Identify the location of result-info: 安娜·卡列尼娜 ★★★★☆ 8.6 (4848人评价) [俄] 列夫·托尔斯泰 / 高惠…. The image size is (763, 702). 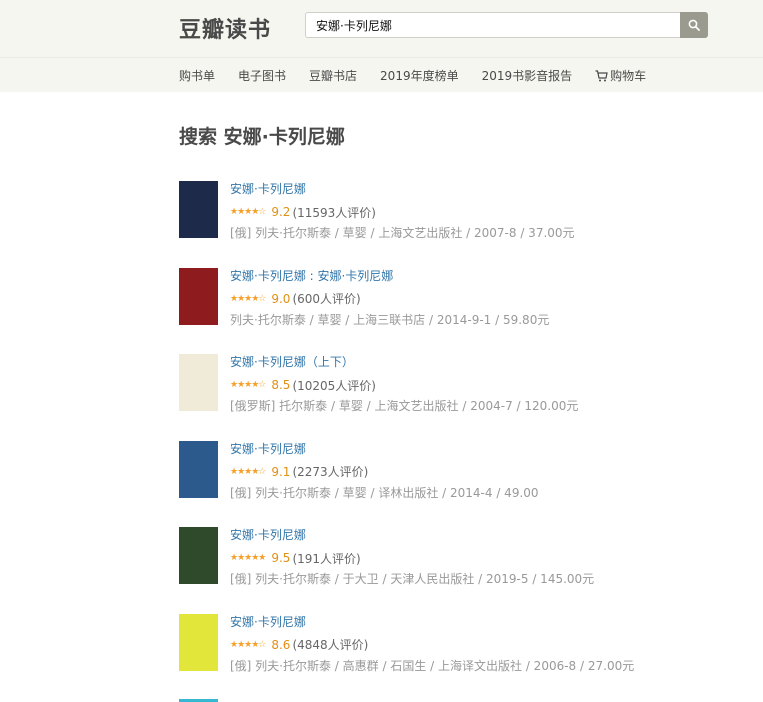
(432, 643).